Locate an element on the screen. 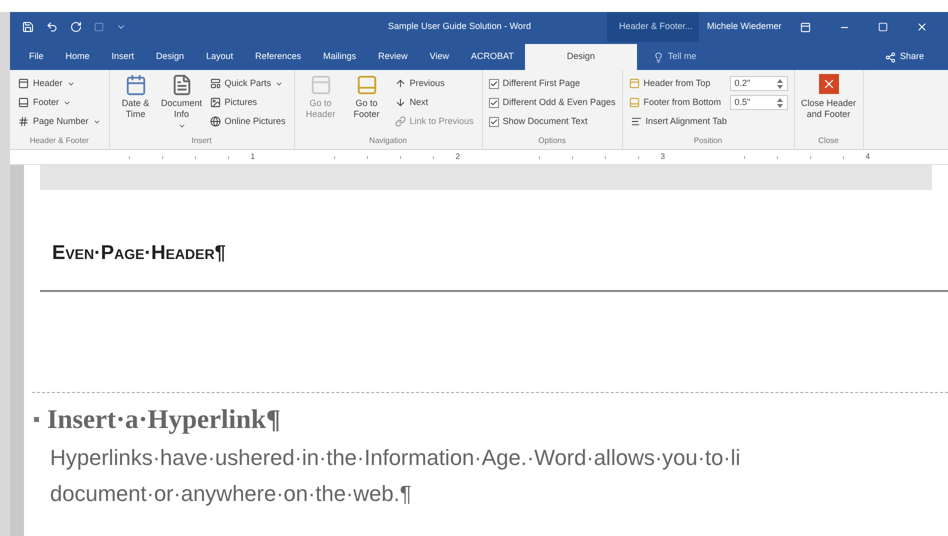 This screenshot has height=536, width=948. group-label: Header & Footer is located at coordinates (59, 141).